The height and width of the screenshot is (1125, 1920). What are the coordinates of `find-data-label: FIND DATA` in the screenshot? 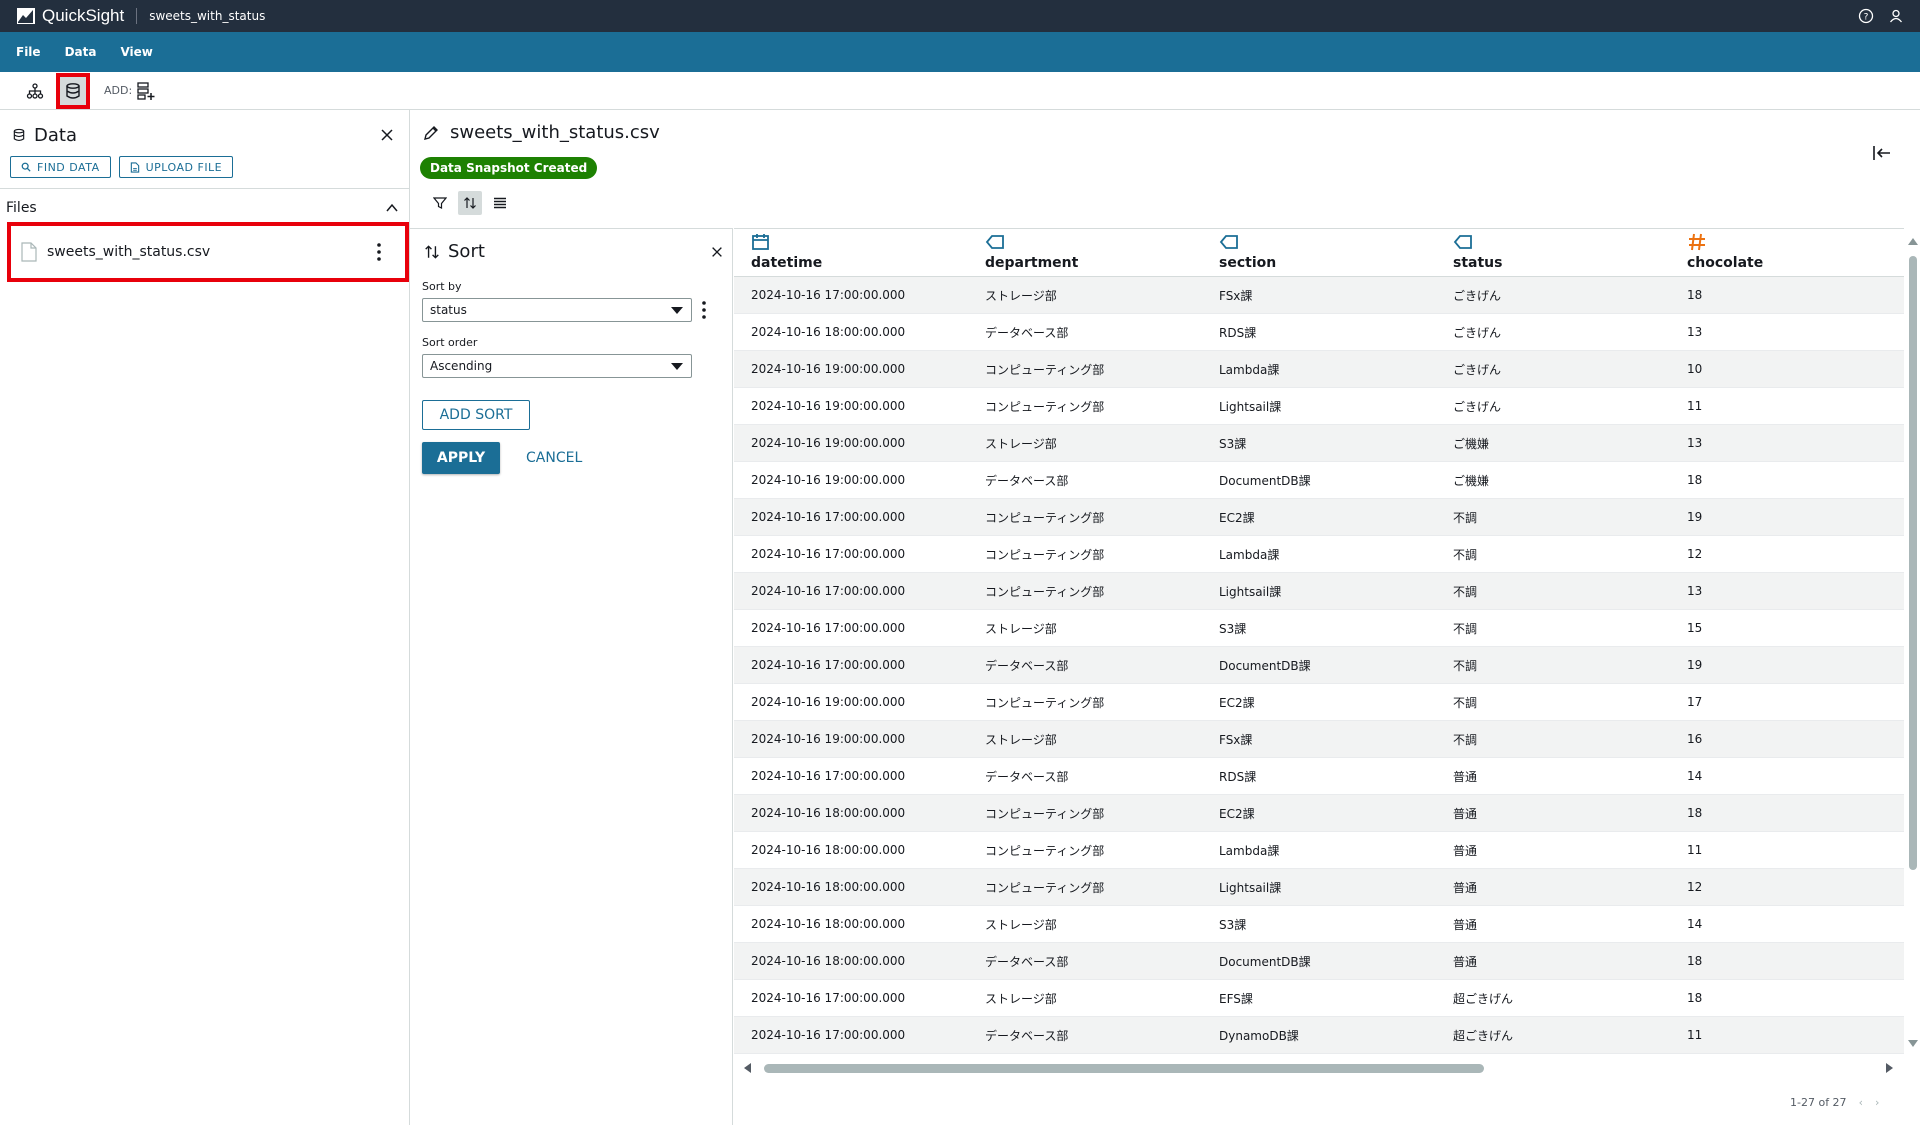 It's located at (68, 167).